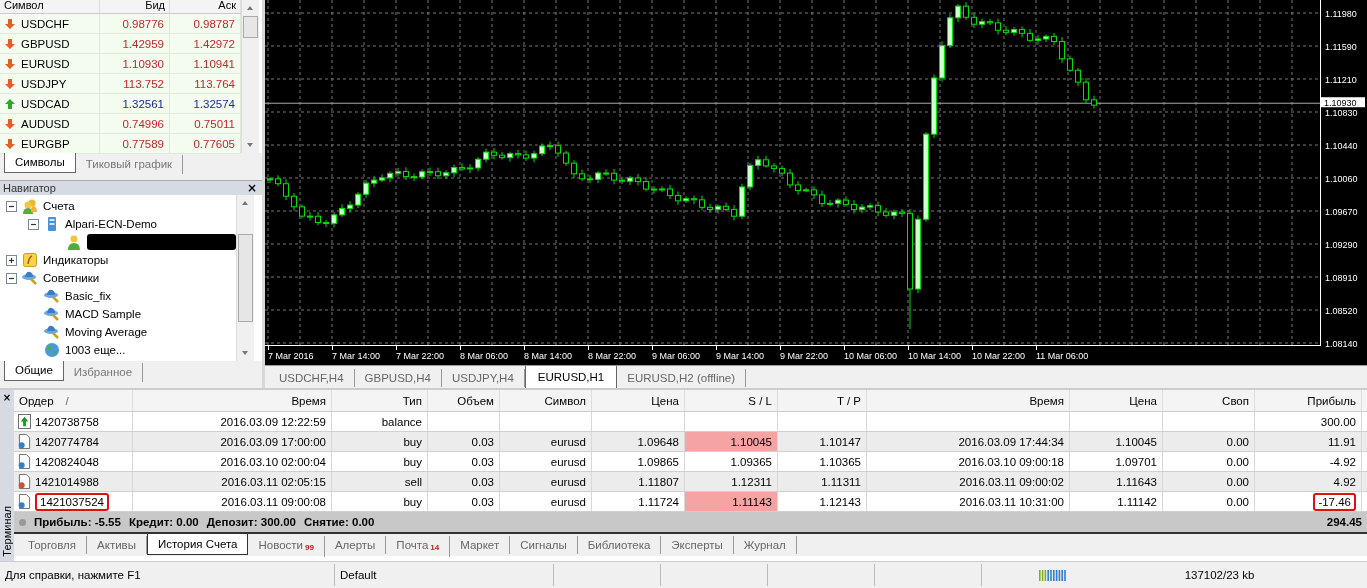 The height and width of the screenshot is (588, 1367). What do you see at coordinates (1219, 576) in the screenshot?
I see `traffic-text: 137102/23 kb` at bounding box center [1219, 576].